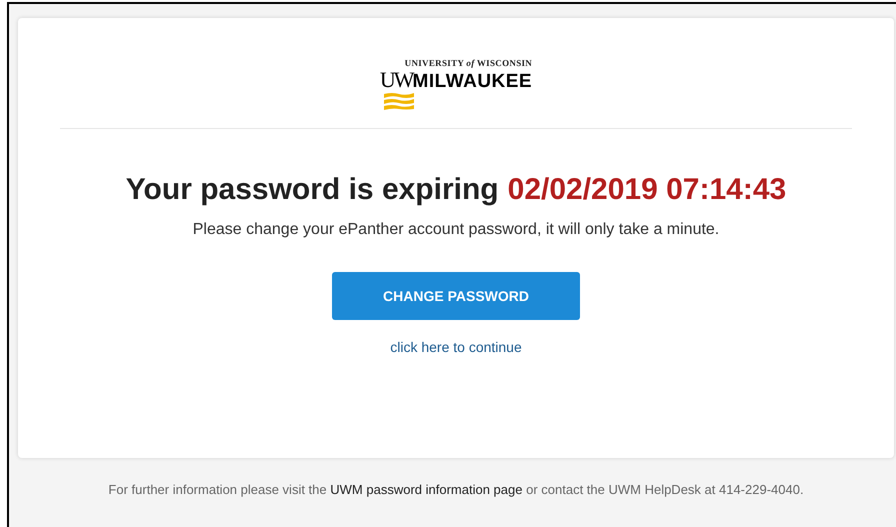 This screenshot has width=896, height=527. What do you see at coordinates (312, 190) in the screenshot?
I see `page-heading: Your password is expiring` at bounding box center [312, 190].